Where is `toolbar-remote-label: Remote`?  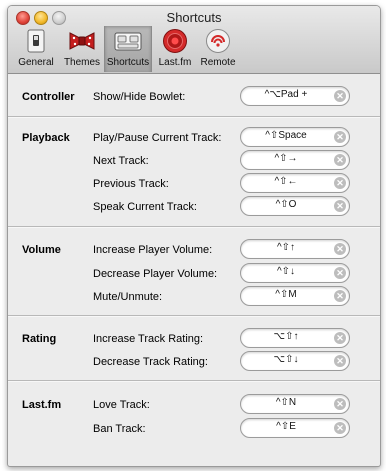
toolbar-remote-label: Remote is located at coordinates (218, 62).